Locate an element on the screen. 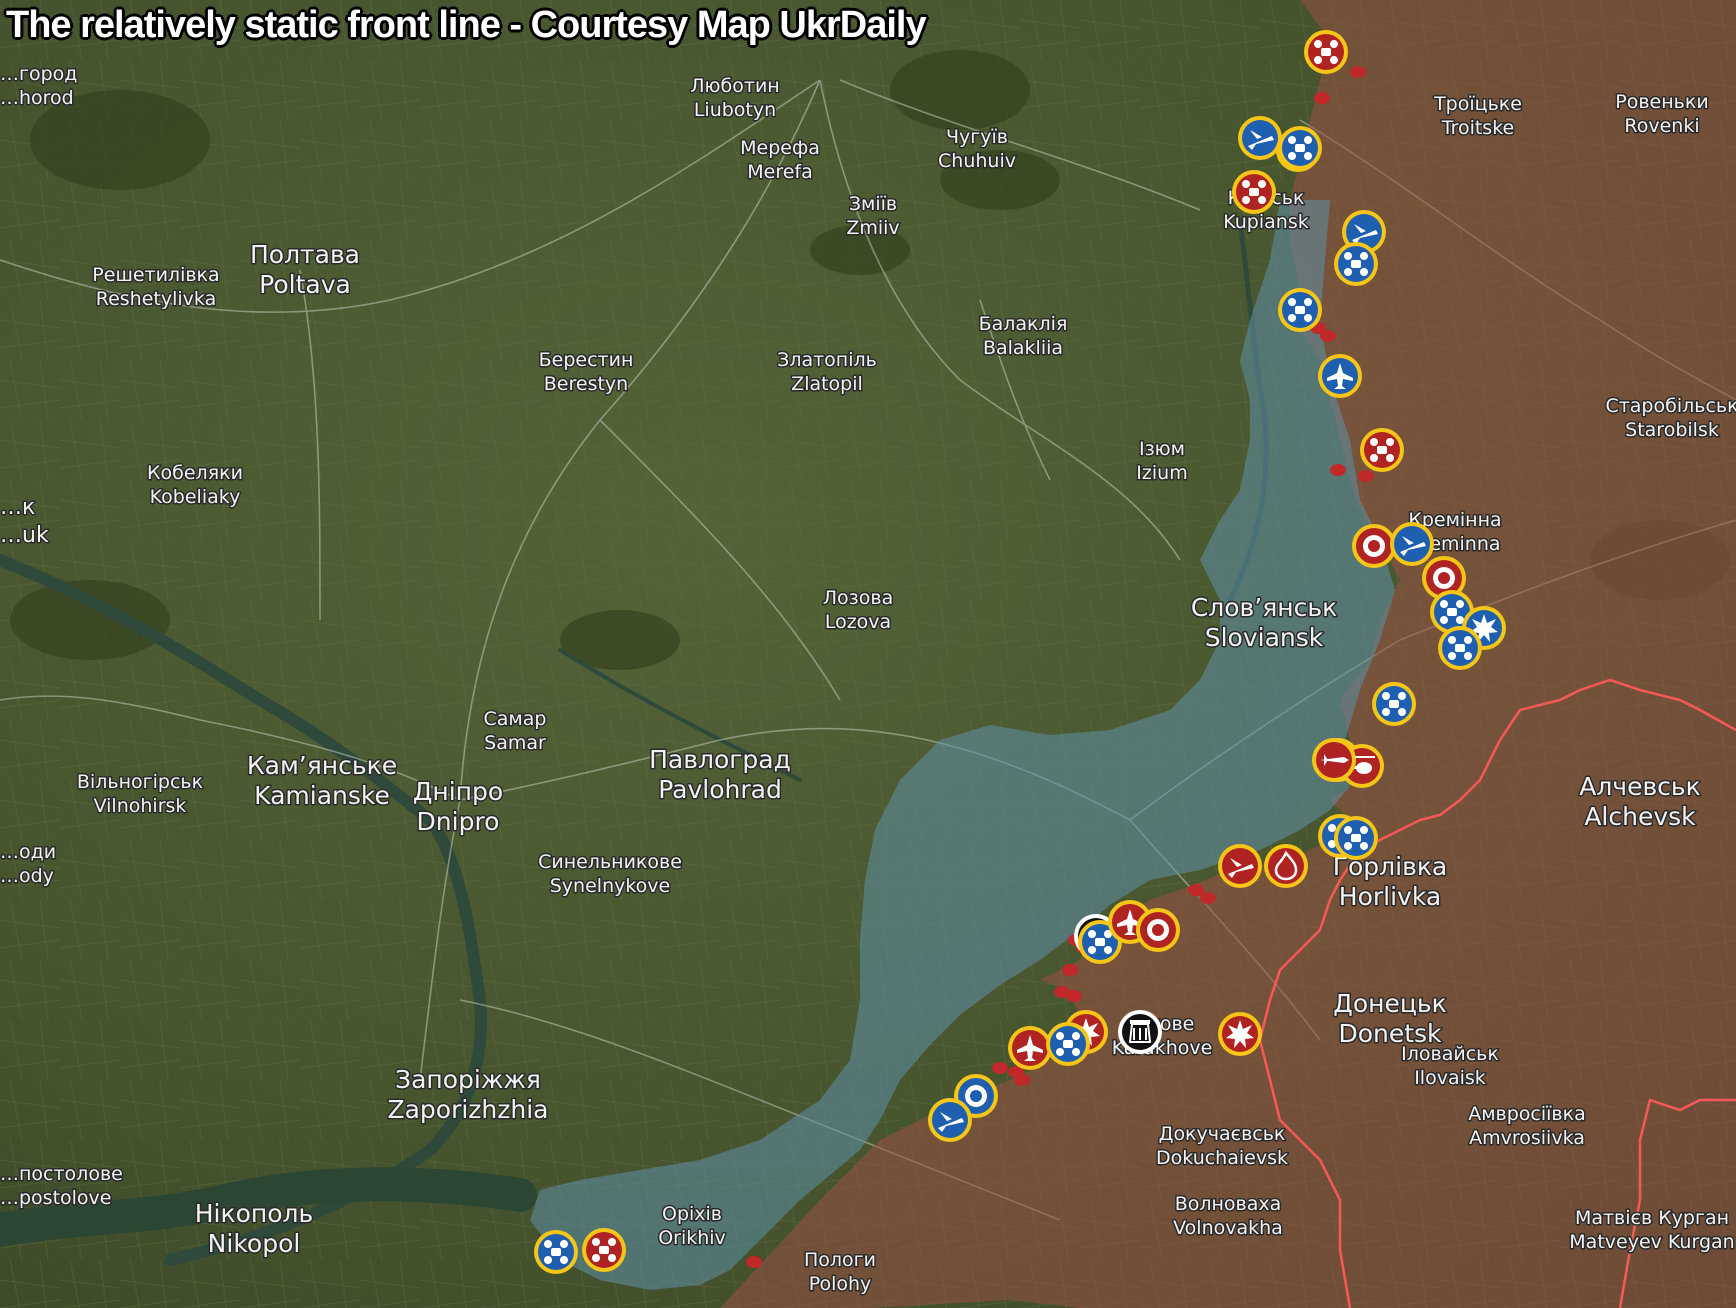 The width and height of the screenshot is (1736, 1308). place-name-uk: …к is located at coordinates (17, 507).